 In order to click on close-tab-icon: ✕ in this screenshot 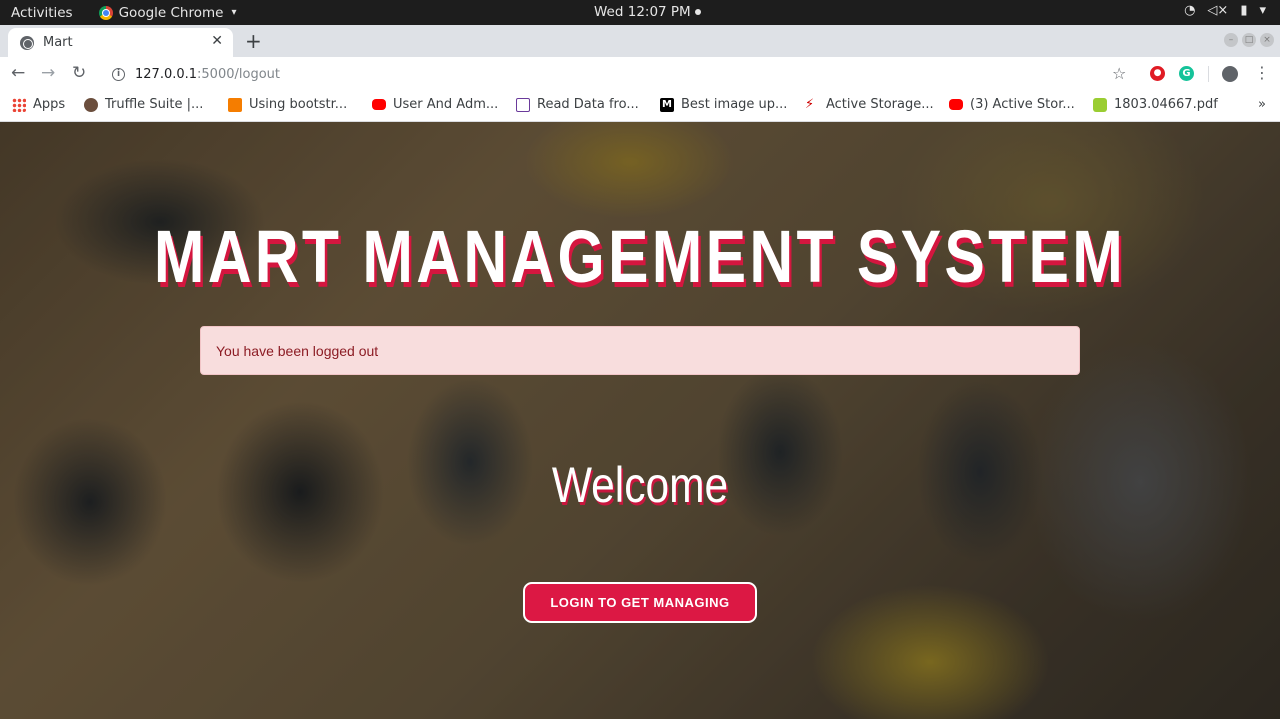, I will do `click(217, 41)`.